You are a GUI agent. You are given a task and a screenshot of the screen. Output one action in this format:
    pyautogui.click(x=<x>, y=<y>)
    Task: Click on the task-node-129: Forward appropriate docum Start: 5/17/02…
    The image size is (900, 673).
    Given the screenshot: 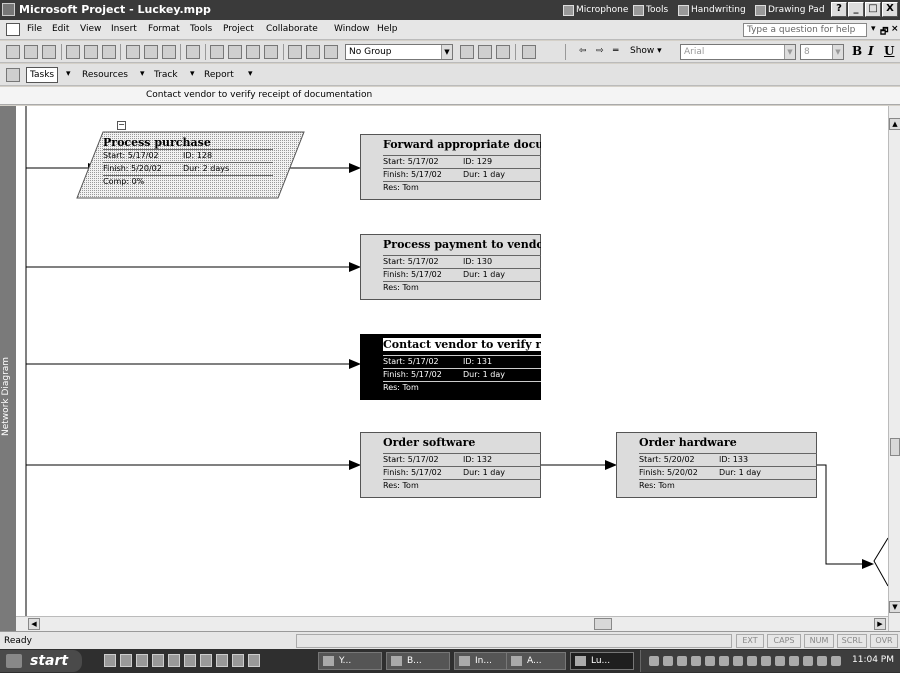 What is the action you would take?
    pyautogui.click(x=450, y=167)
    